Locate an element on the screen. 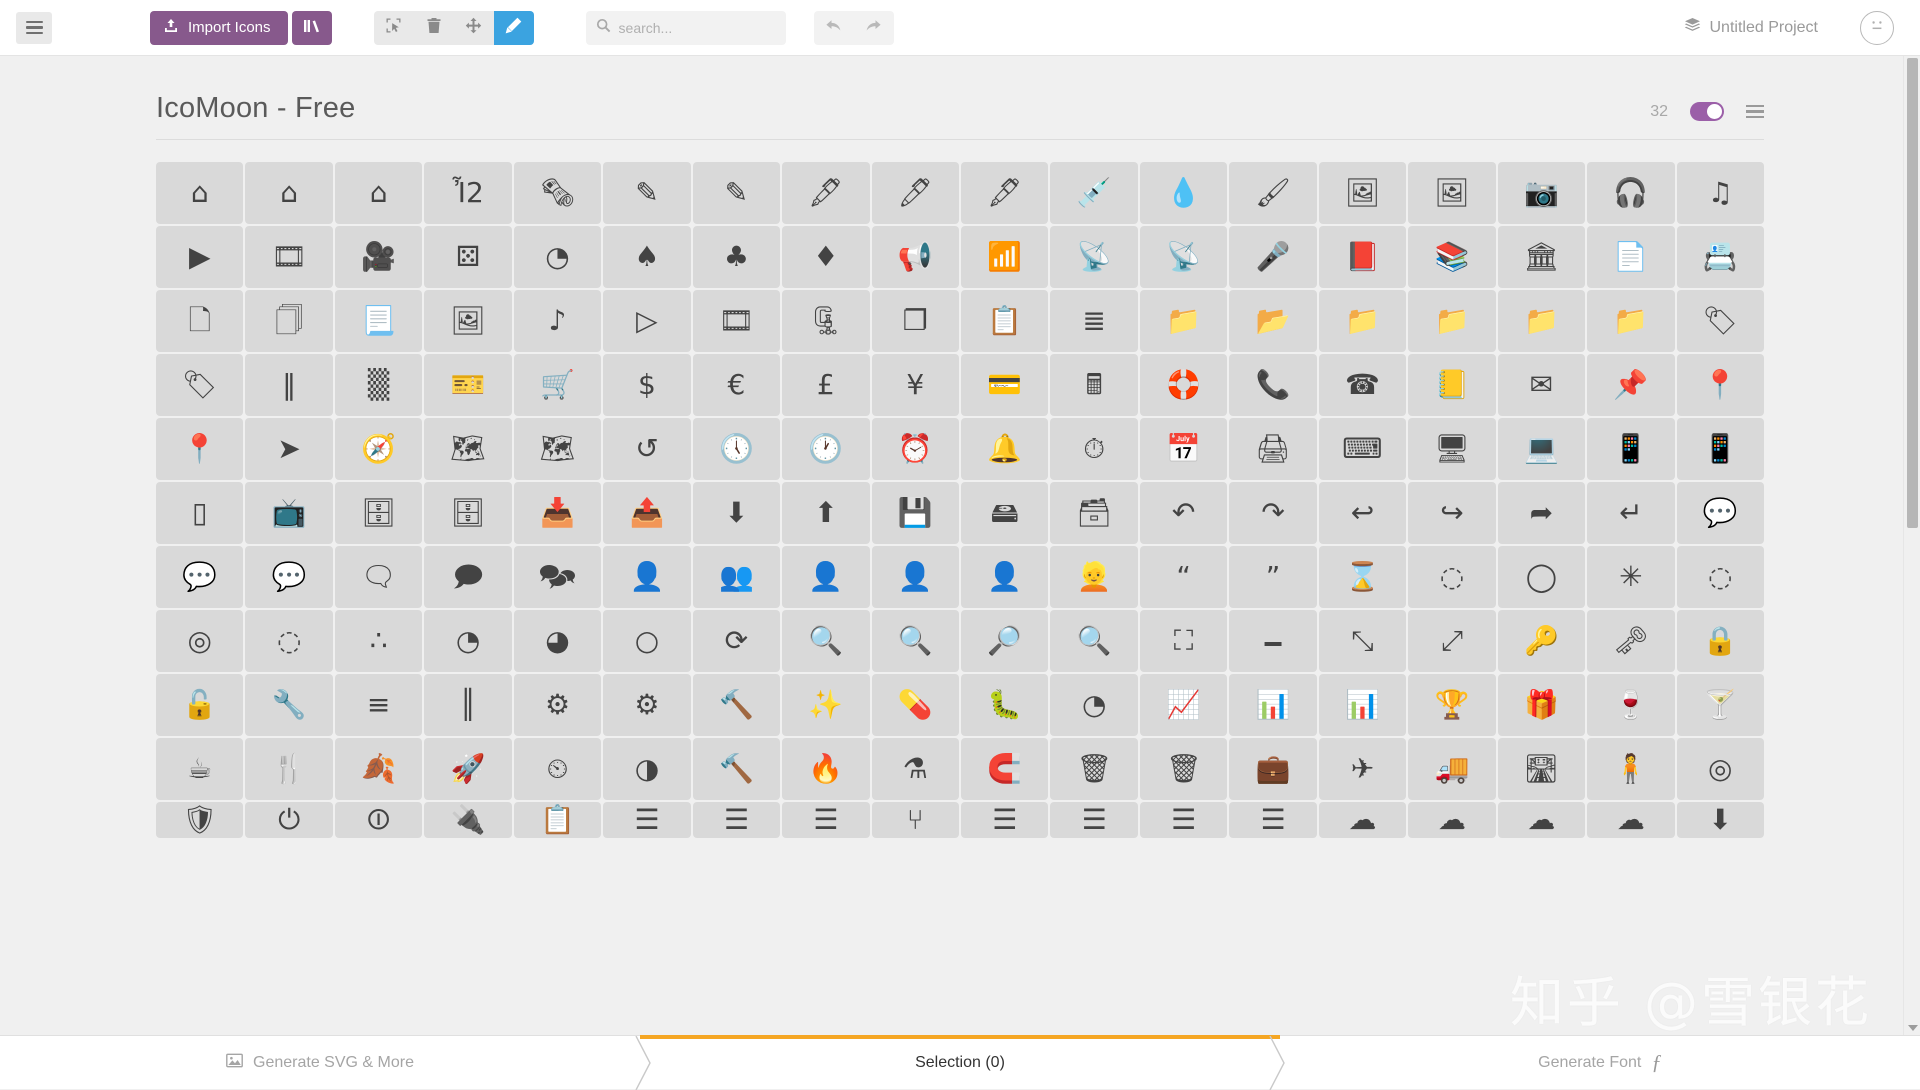 The height and width of the screenshot is (1090, 1920). icon-tile-box-remove: 📤 is located at coordinates (646, 513).